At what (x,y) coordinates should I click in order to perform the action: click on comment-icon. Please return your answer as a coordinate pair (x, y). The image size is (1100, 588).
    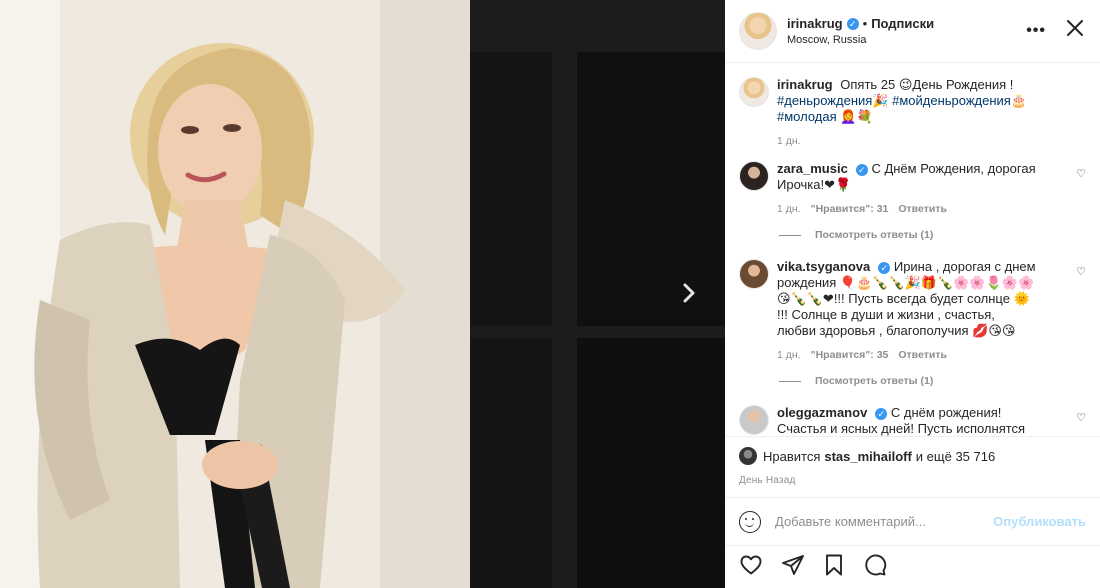
    Looking at the image, I should click on (875, 567).